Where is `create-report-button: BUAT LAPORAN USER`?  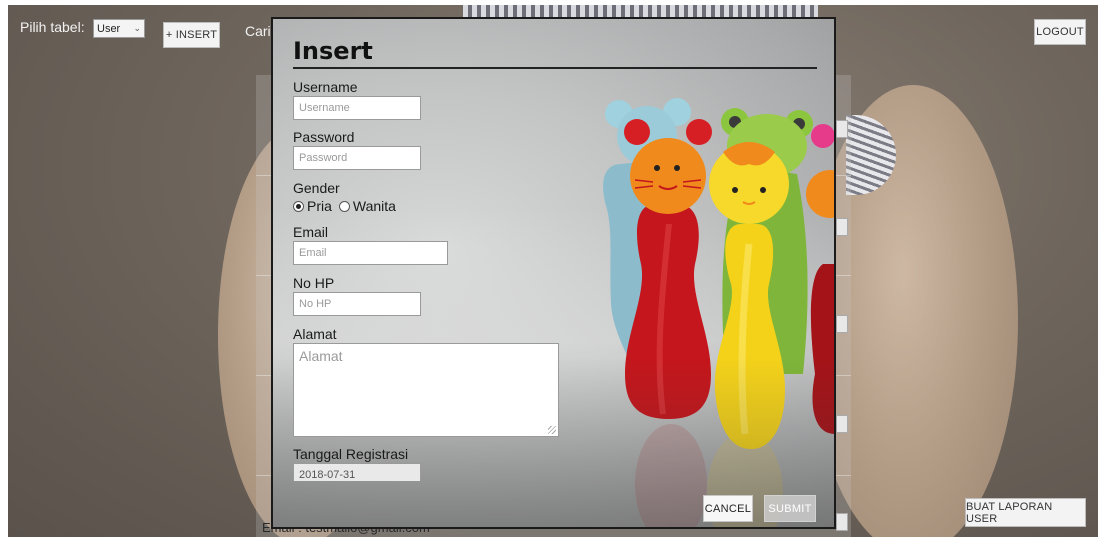 create-report-button: BUAT LAPORAN USER is located at coordinates (1025, 512).